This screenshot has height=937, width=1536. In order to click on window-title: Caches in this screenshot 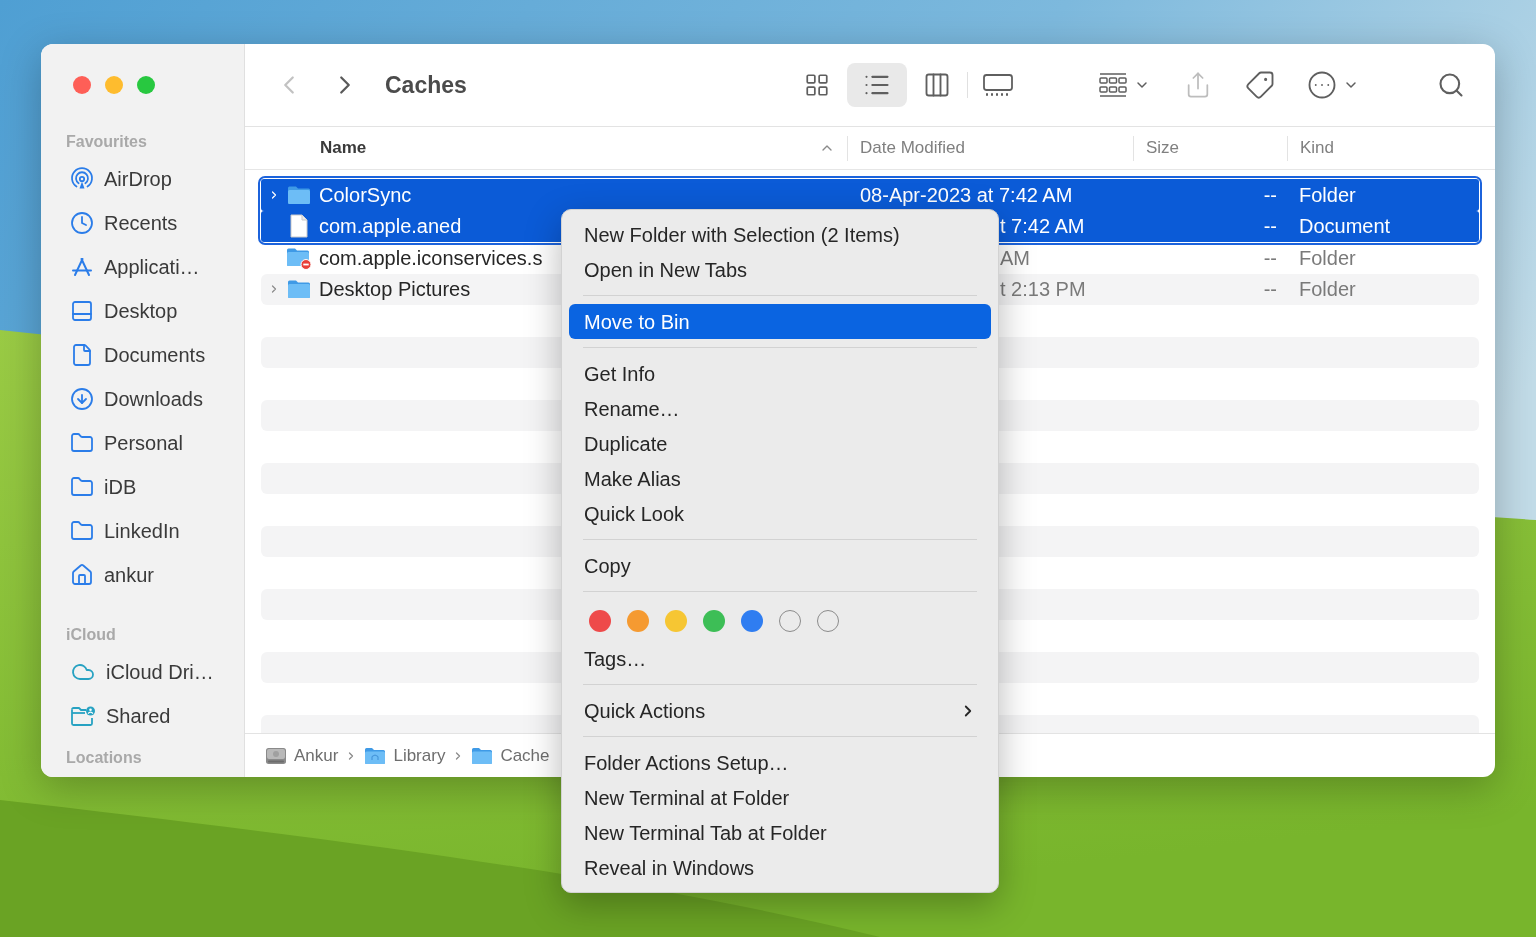, I will do `click(426, 85)`.